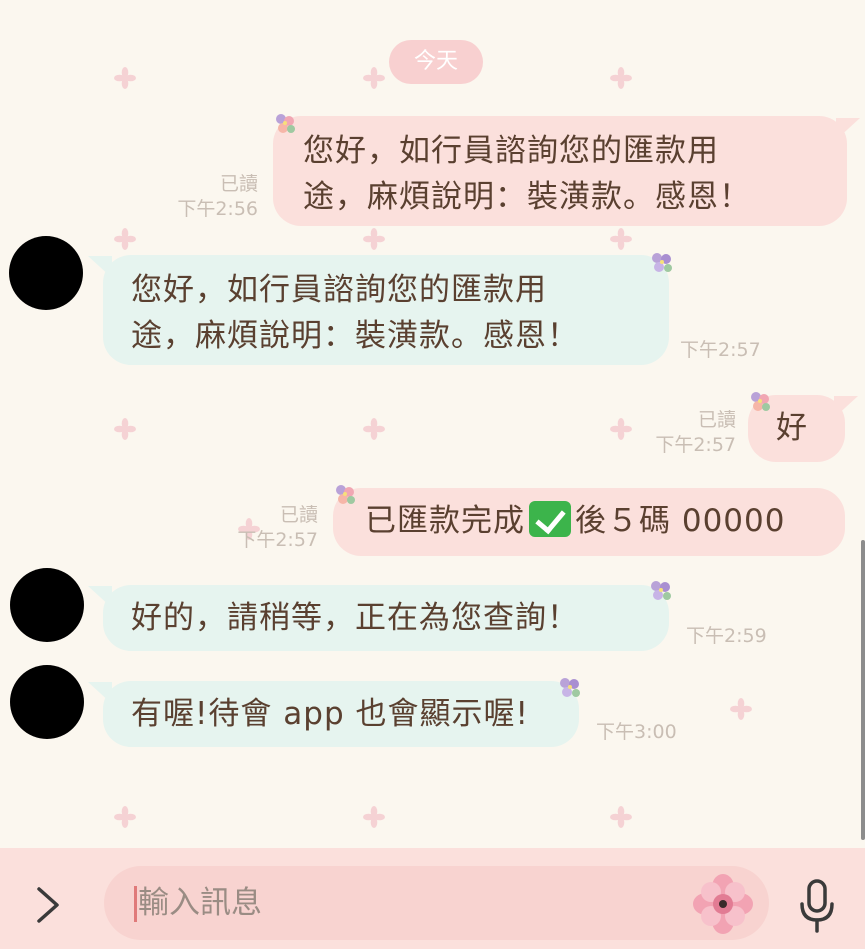  What do you see at coordinates (436, 62) in the screenshot?
I see `date-divider: 今天` at bounding box center [436, 62].